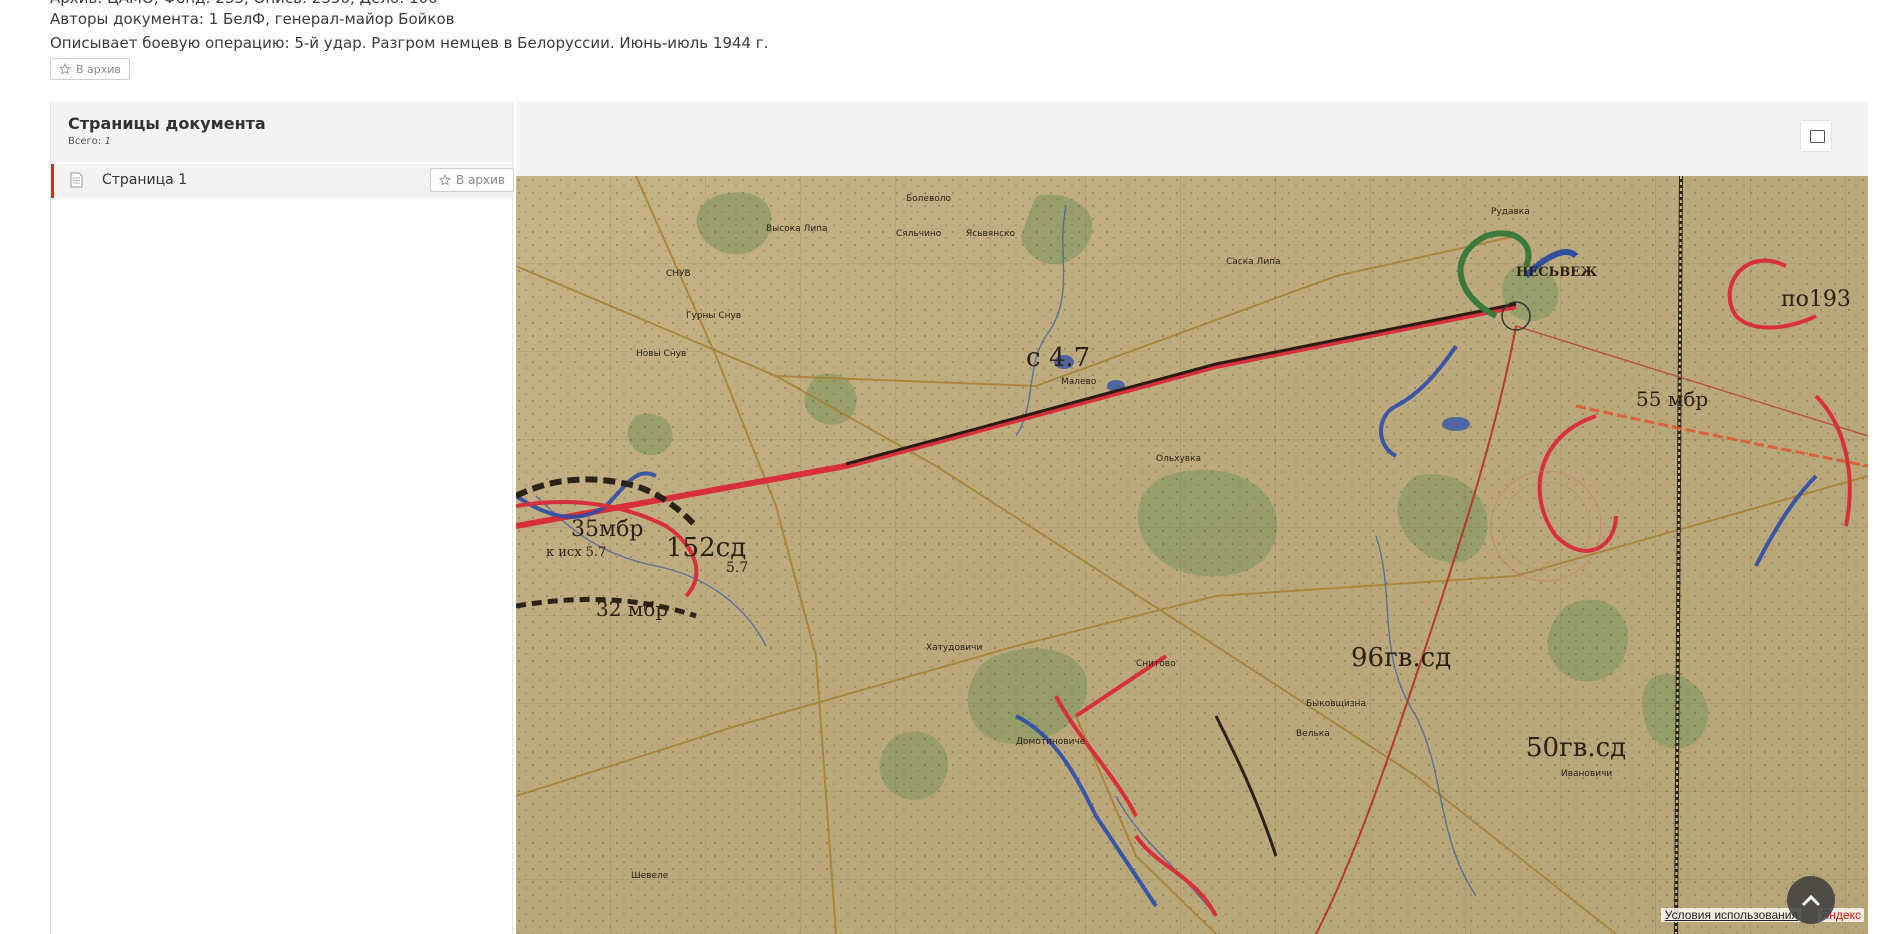  What do you see at coordinates (1401, 658) in the screenshot?
I see `map-label: 96гв.сд` at bounding box center [1401, 658].